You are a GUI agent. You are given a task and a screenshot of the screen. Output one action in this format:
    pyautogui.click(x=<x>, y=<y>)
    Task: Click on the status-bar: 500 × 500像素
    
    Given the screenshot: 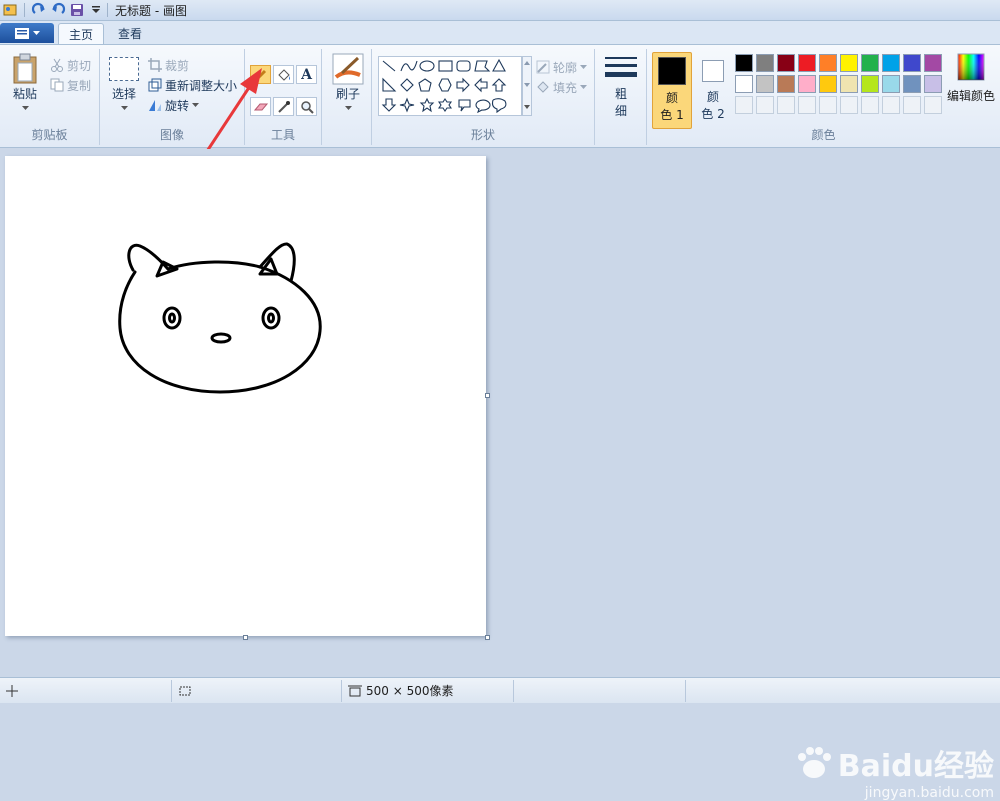 What is the action you would take?
    pyautogui.click(x=500, y=690)
    